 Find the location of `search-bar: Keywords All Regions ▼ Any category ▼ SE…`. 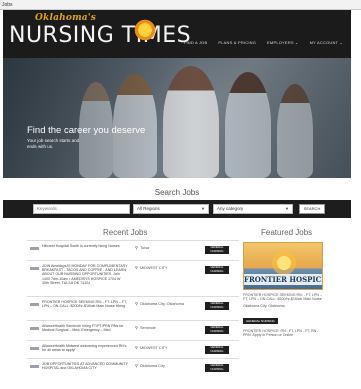

search-bar: Keywords All Regions ▼ Any category ▼ SE… is located at coordinates (177, 209).